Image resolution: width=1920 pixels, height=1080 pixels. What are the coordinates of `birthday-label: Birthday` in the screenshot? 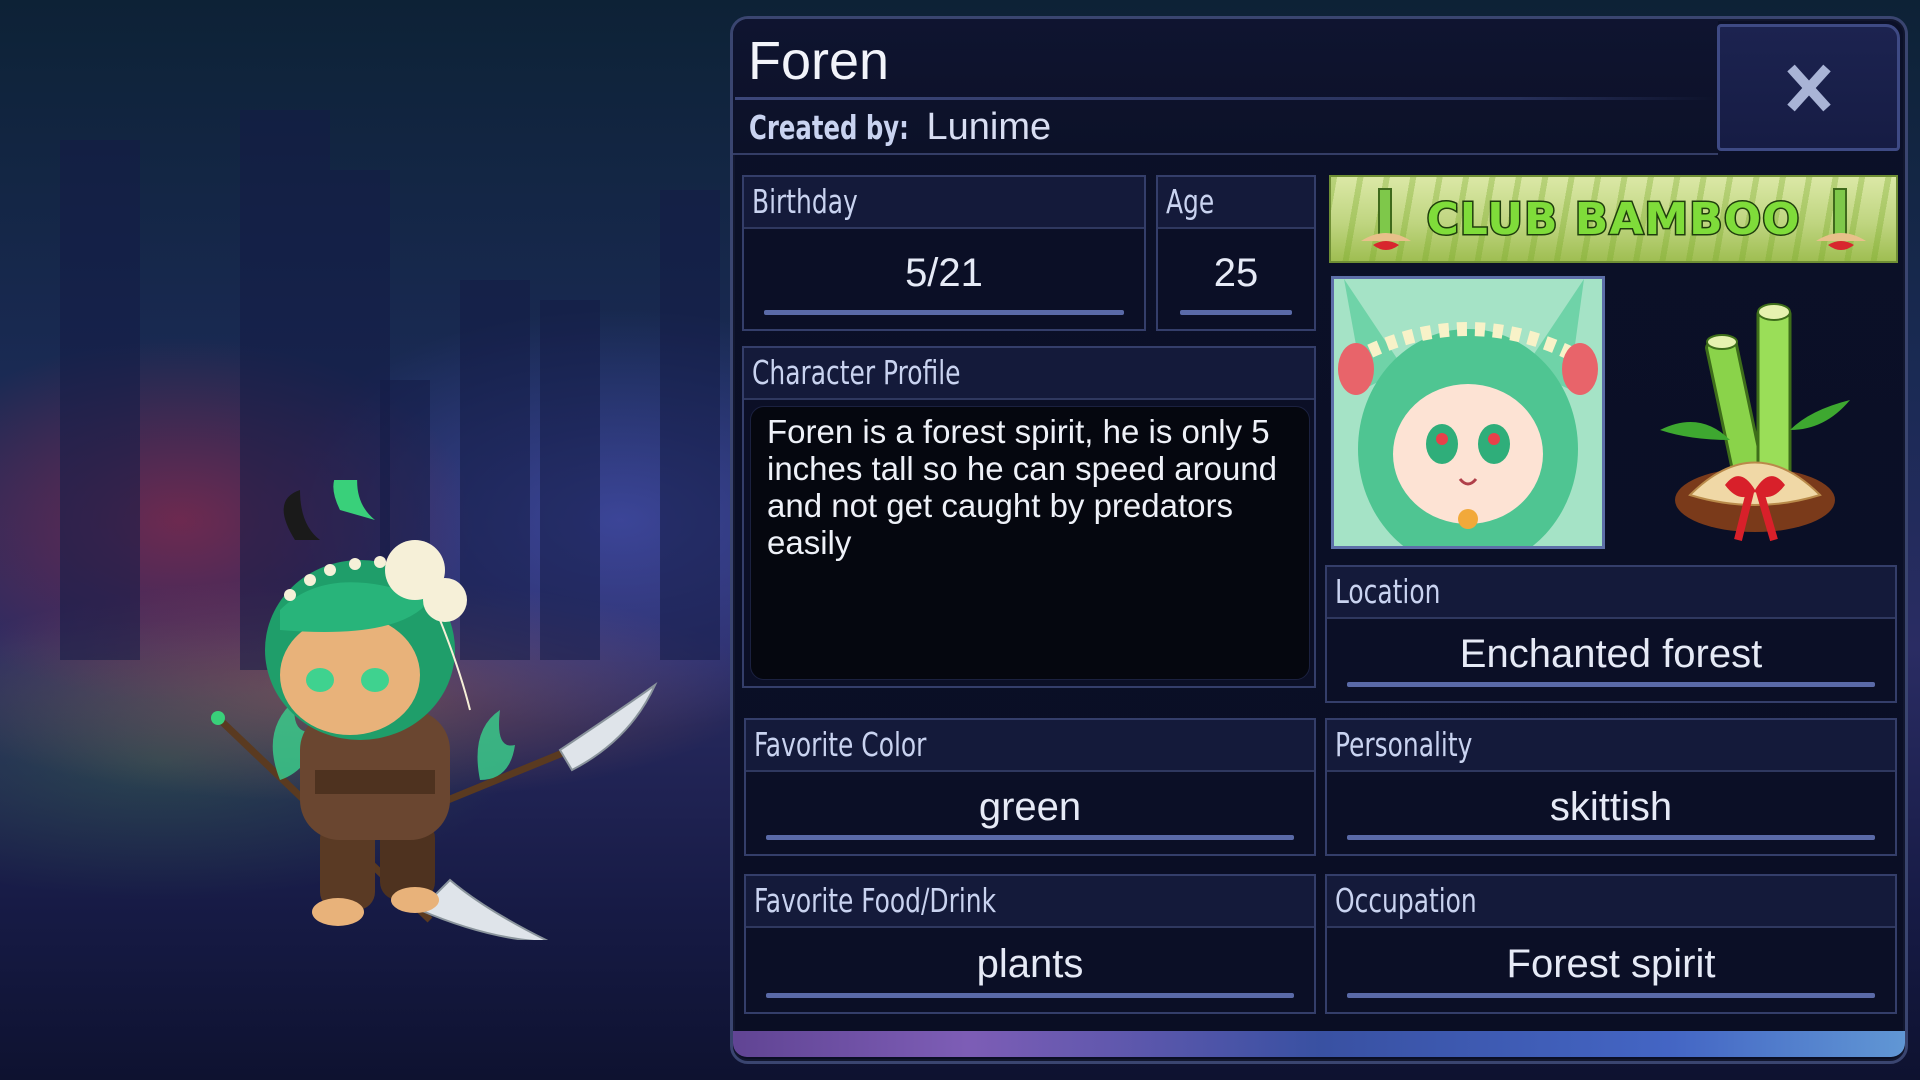 It's located at (944, 203).